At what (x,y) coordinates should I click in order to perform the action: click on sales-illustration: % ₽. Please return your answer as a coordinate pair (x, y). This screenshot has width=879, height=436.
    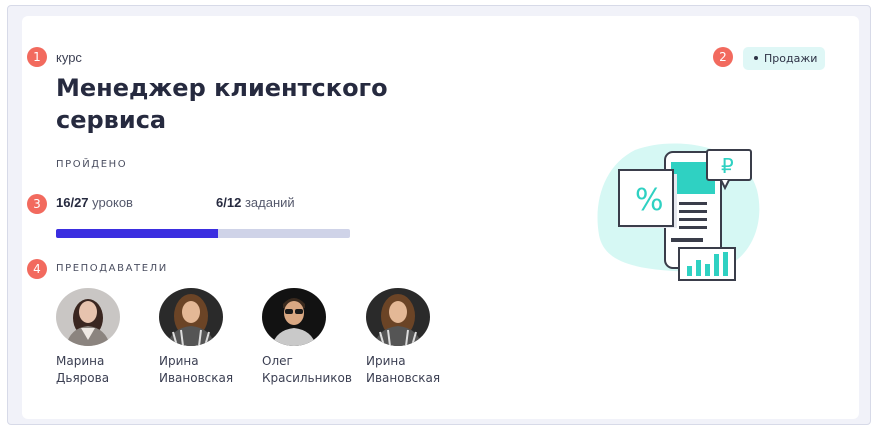
    Looking at the image, I should click on (682, 215).